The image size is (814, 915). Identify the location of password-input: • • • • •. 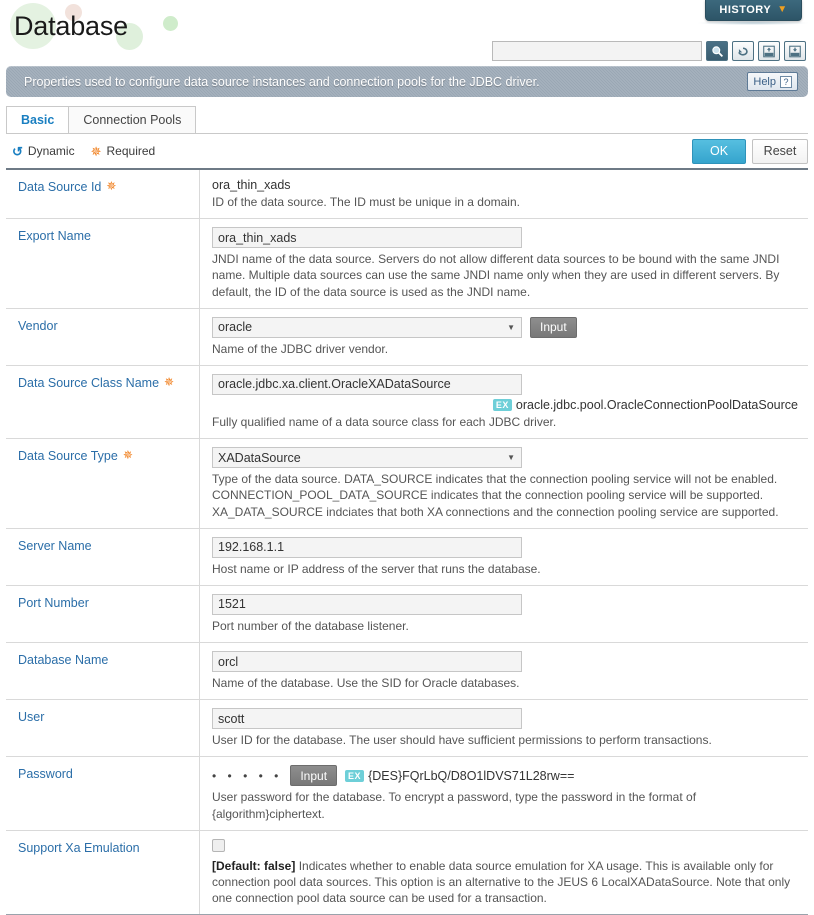
(247, 776).